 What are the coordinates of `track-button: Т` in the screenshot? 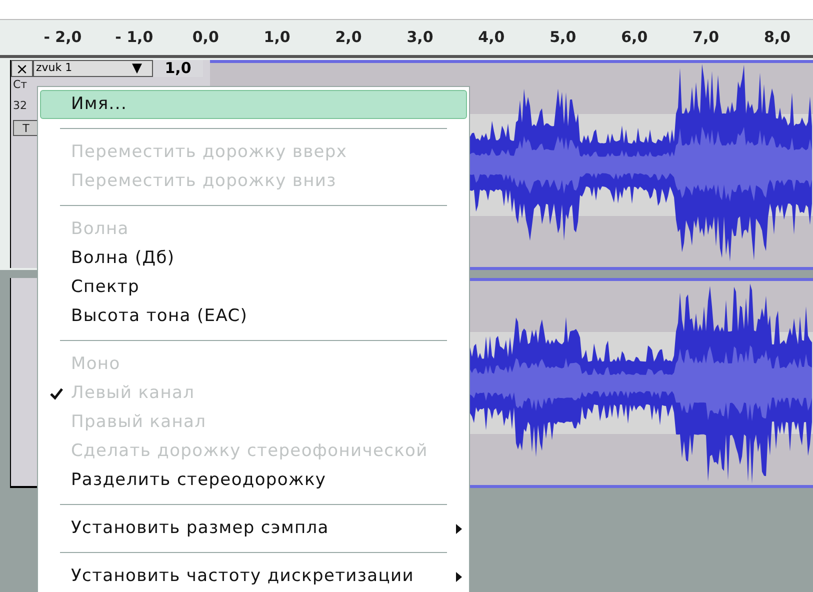 It's located at (26, 128).